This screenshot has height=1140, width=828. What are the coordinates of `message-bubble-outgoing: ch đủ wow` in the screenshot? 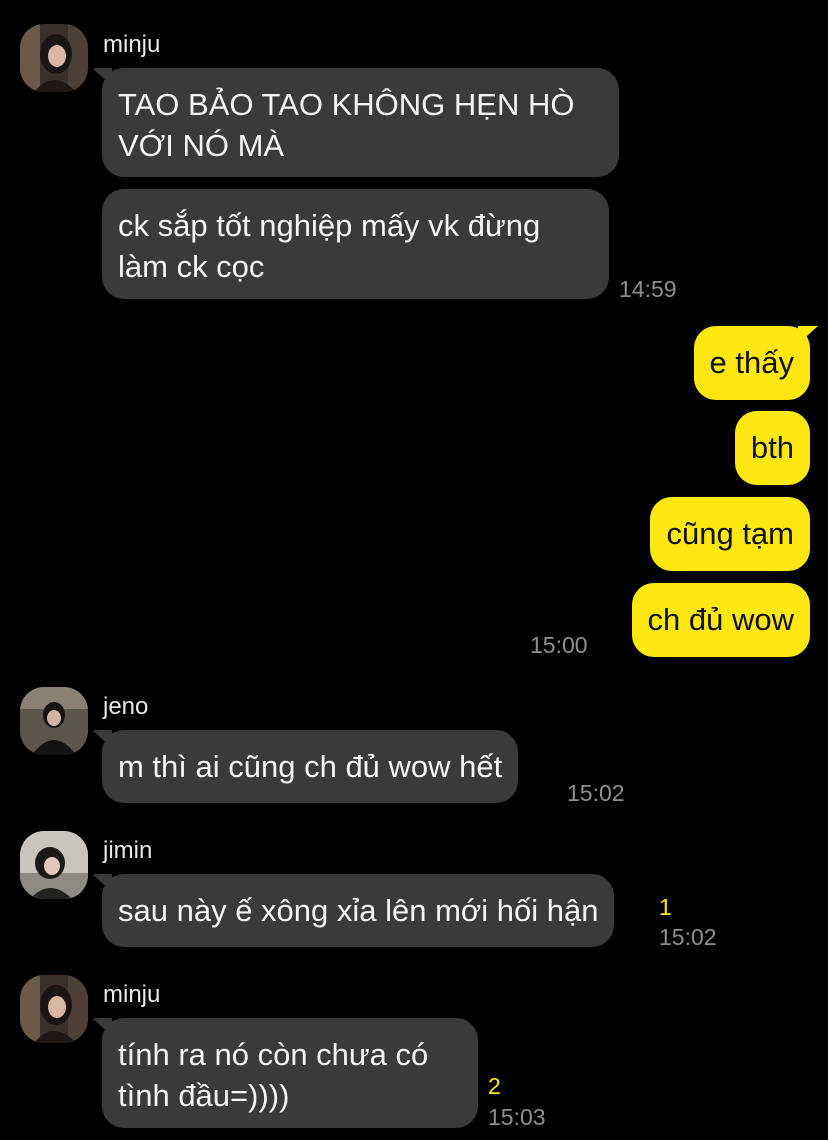 It's located at (720, 620).